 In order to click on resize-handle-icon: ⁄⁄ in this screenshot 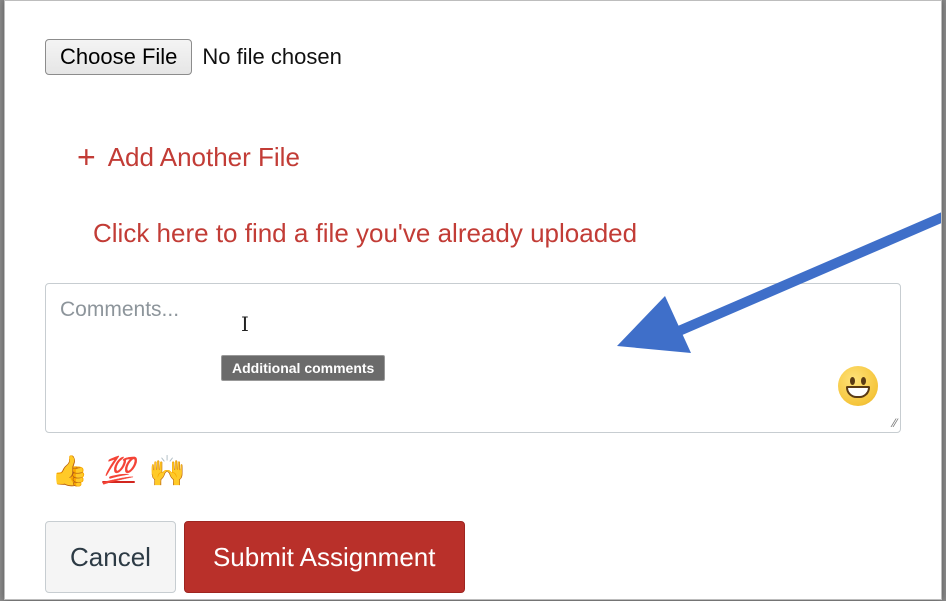, I will do `click(895, 423)`.